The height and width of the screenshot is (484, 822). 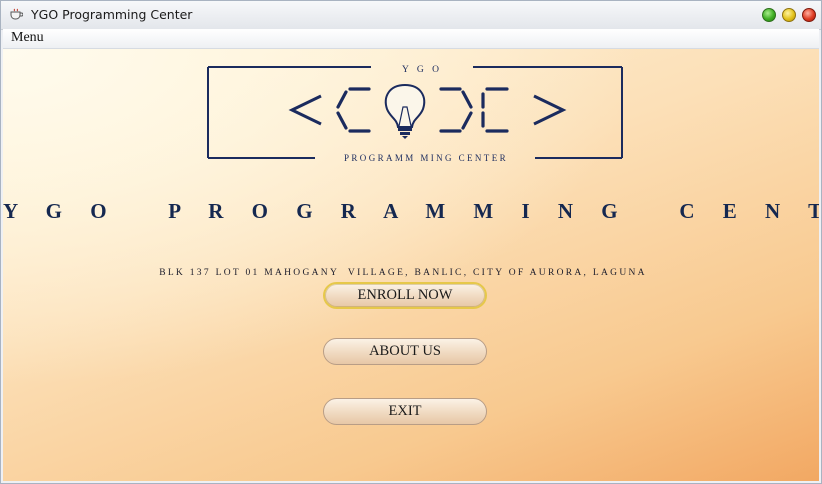 What do you see at coordinates (411, 15) in the screenshot?
I see `title-bar: YGO Programming Center` at bounding box center [411, 15].